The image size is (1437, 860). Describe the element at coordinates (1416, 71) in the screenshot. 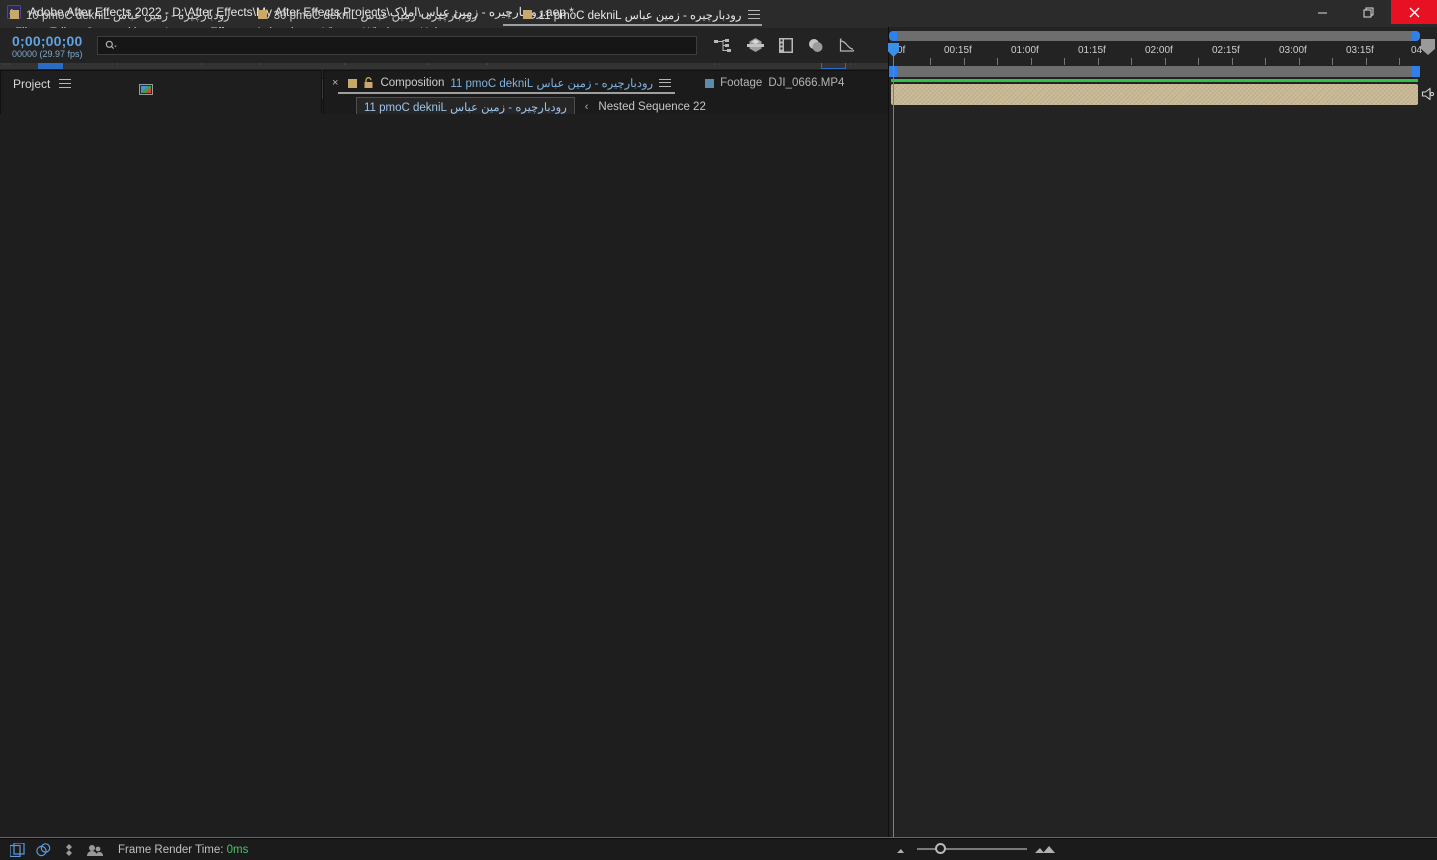

I see `zoom-bar-end-handle` at that location.